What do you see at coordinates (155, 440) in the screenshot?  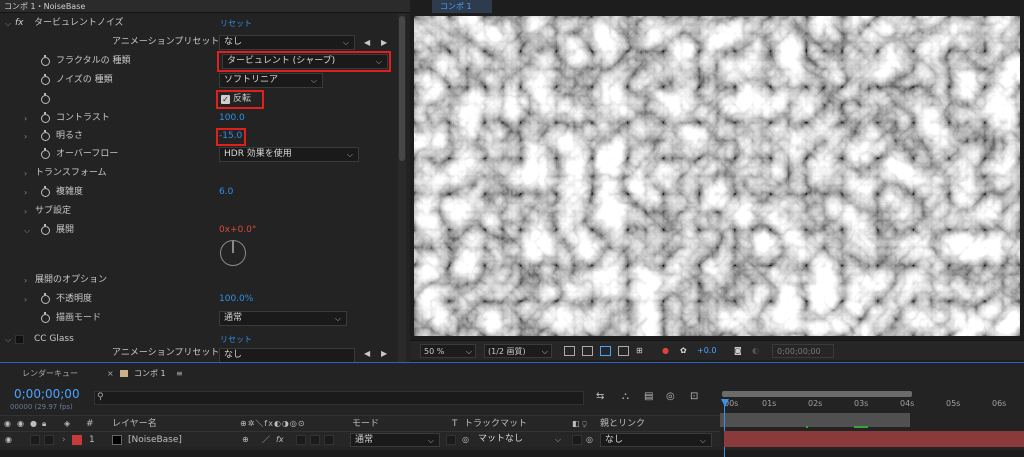 I see `layer-name: [NoiseBase]` at bounding box center [155, 440].